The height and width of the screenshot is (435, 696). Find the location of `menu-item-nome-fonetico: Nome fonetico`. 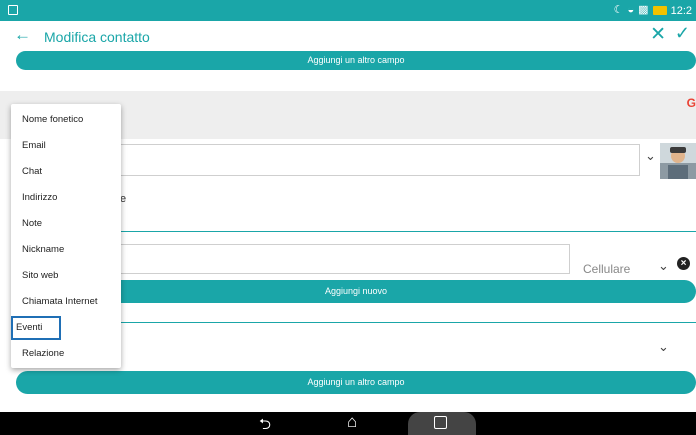

menu-item-nome-fonetico: Nome fonetico is located at coordinates (66, 120).